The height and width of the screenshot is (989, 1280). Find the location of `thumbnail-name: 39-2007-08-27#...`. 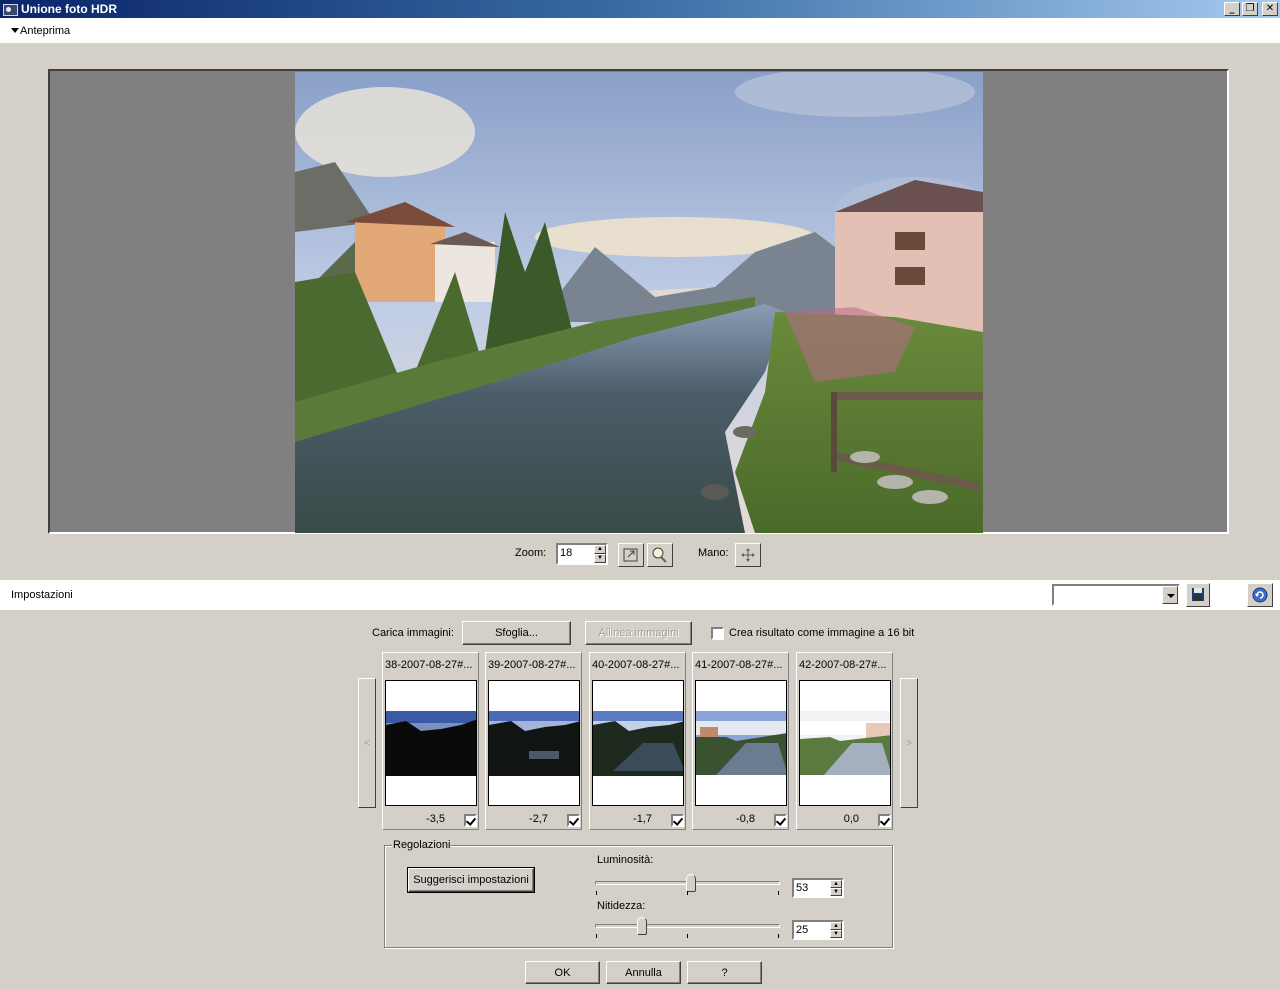

thumbnail-name: 39-2007-08-27#... is located at coordinates (532, 665).